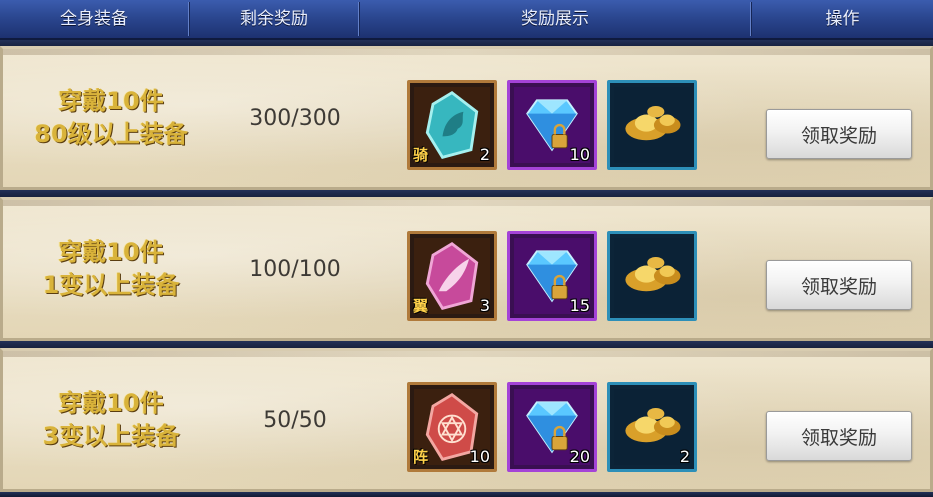 The width and height of the screenshot is (933, 497). I want to click on reward-item: 20, so click(552, 427).